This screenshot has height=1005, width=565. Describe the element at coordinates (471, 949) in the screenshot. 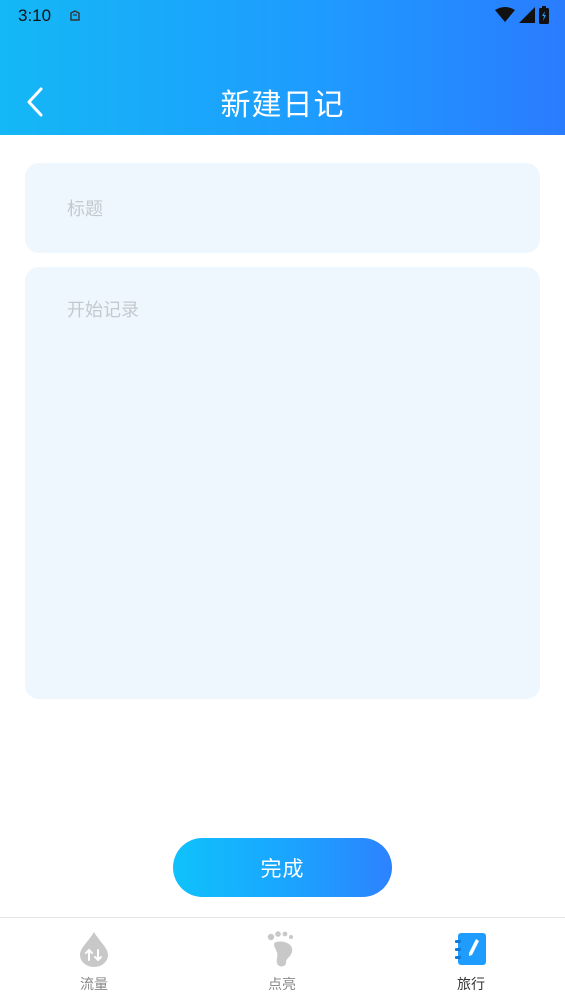

I see `notebook-pen-icon` at that location.